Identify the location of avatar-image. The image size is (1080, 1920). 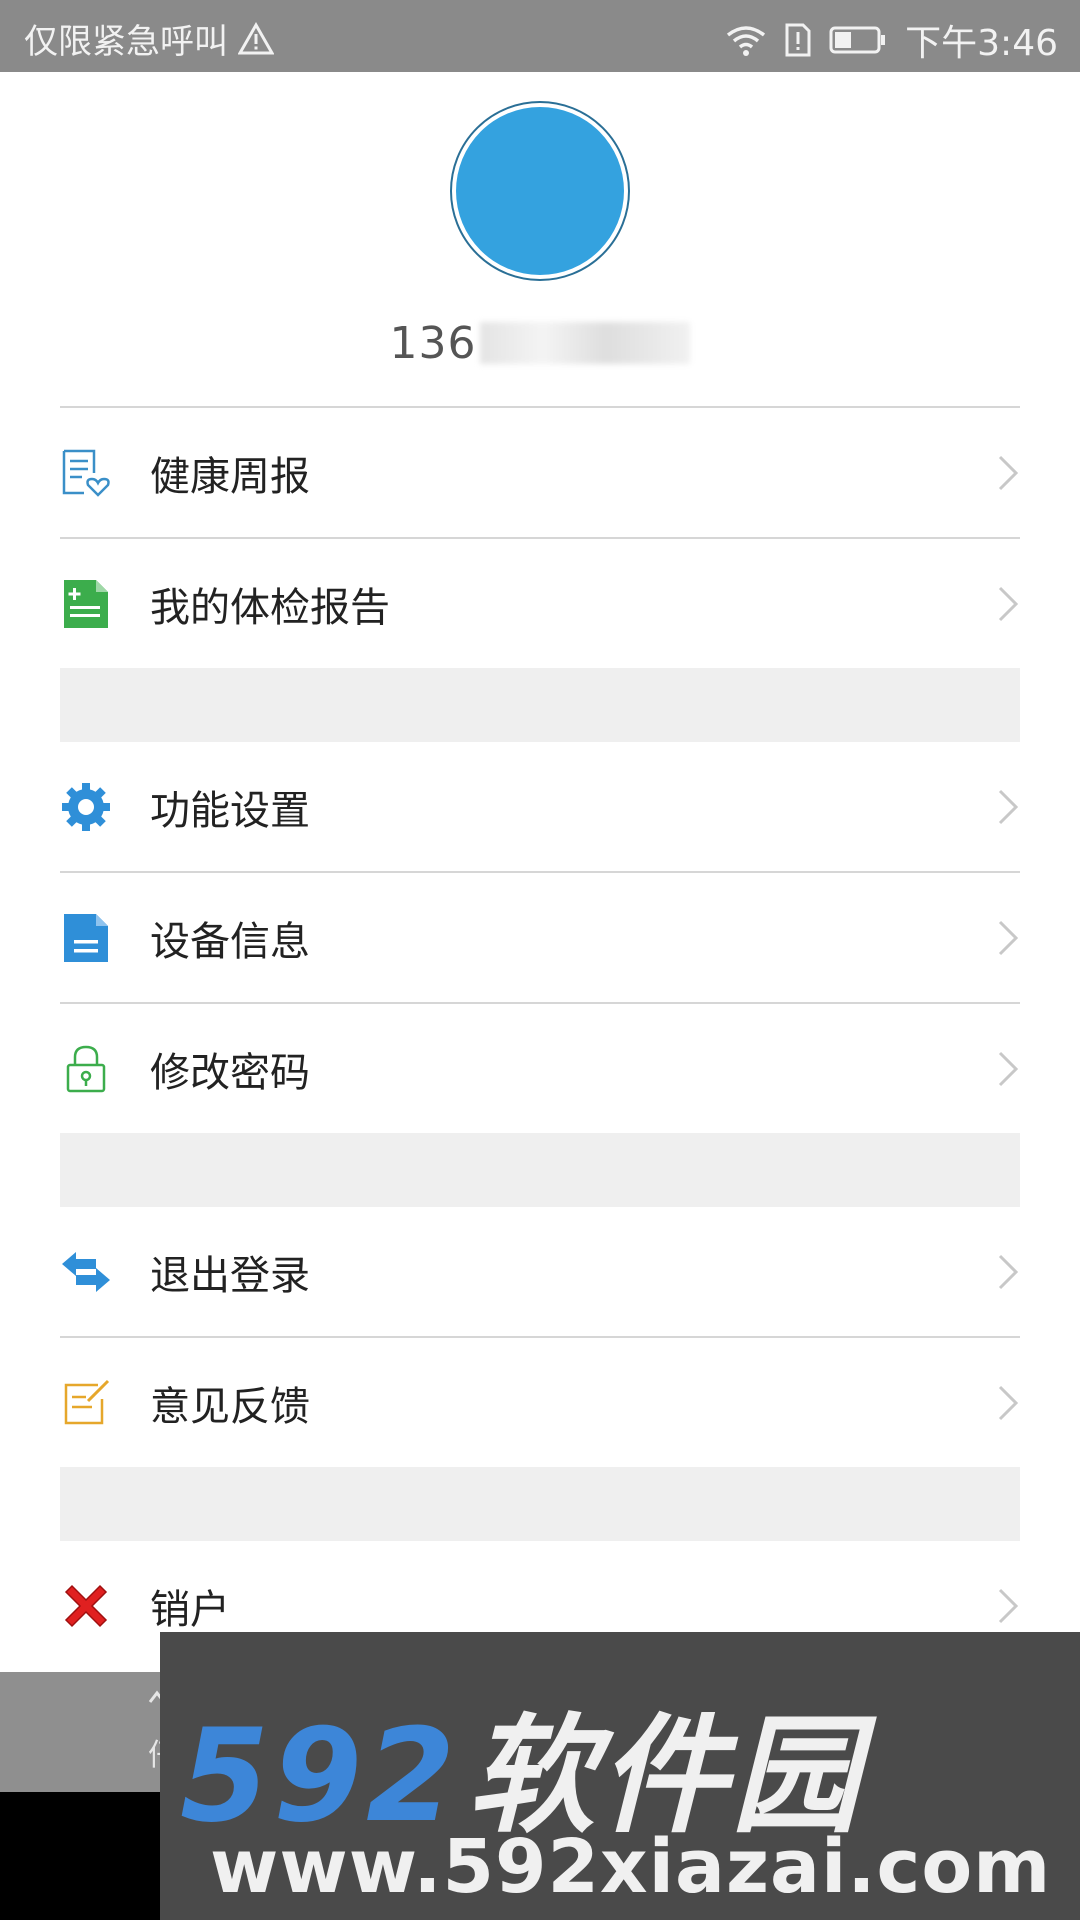
(540, 191).